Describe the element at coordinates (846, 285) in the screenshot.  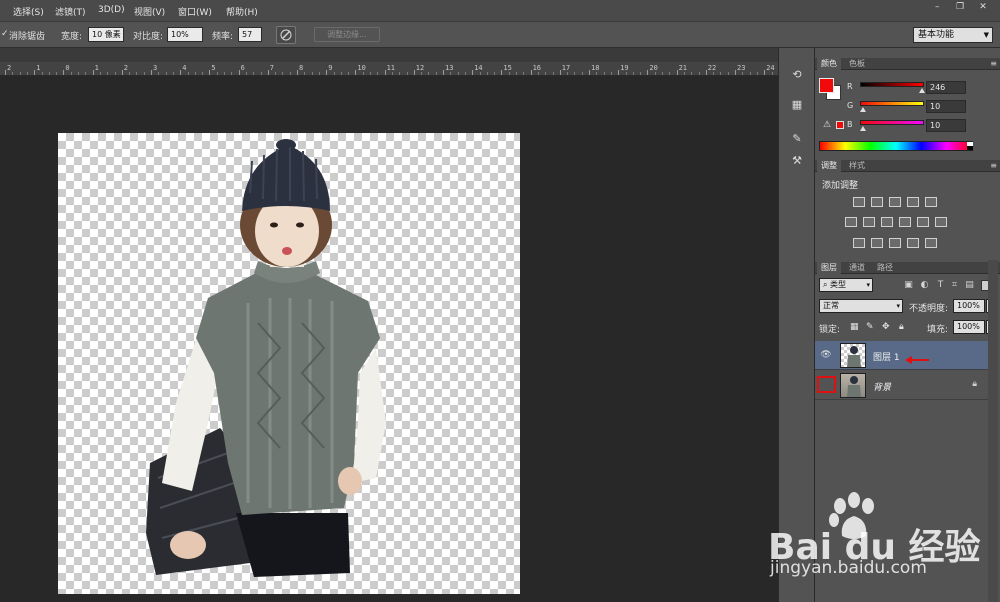
I see `layer-filter-kind-select: ⌕ 类型 ▾` at that location.